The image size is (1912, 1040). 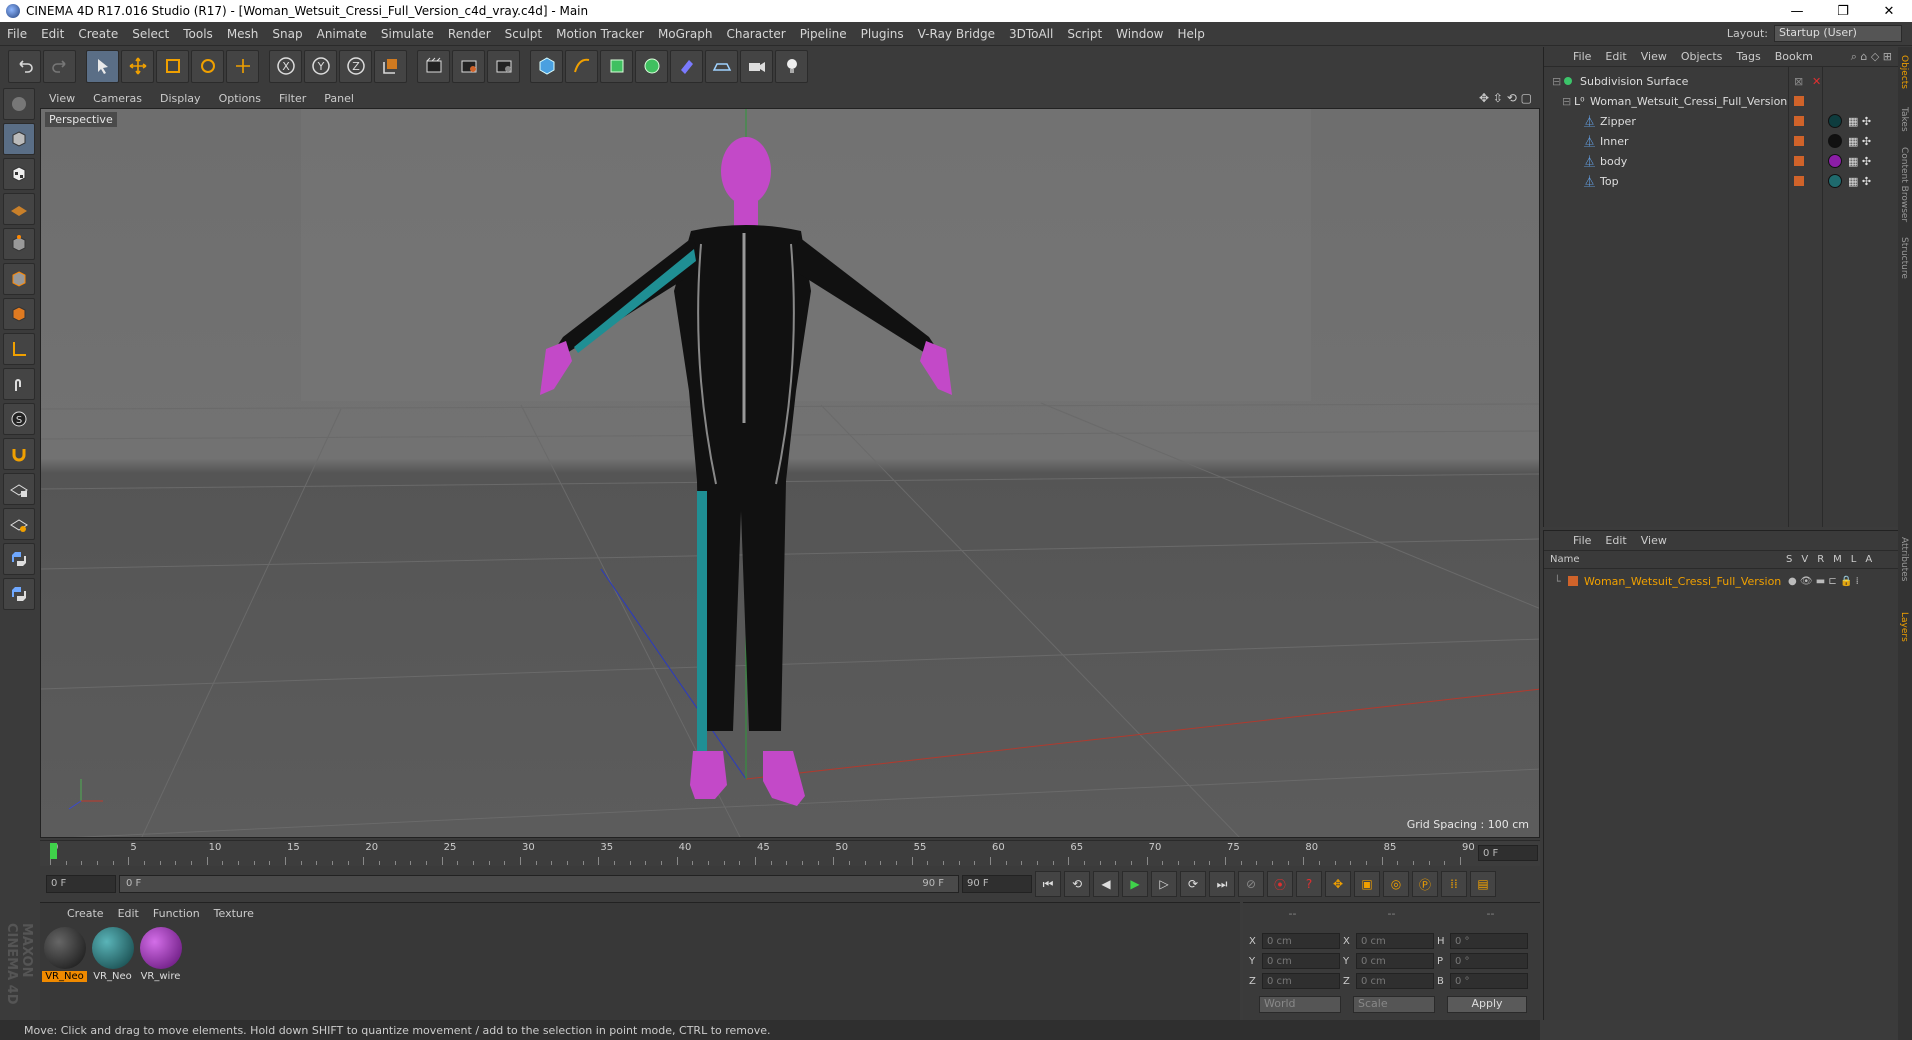 I want to click on layer-color-swatch, so click(x=1573, y=581).